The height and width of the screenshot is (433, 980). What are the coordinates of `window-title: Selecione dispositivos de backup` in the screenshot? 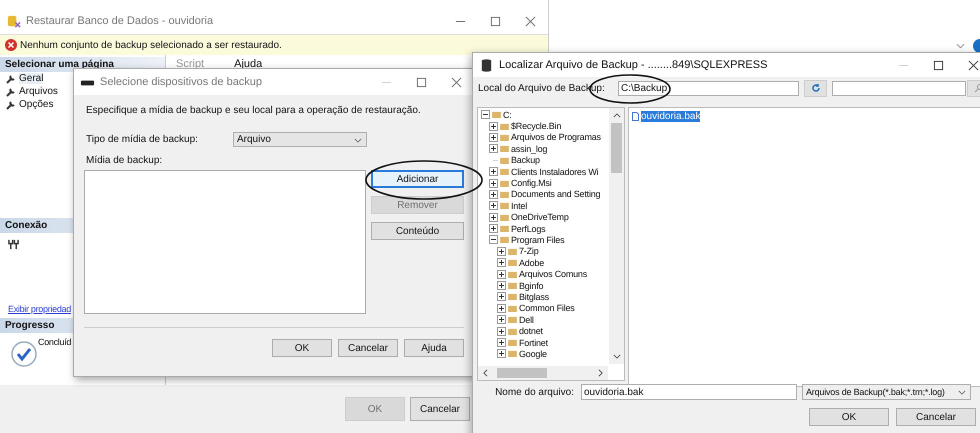 It's located at (181, 82).